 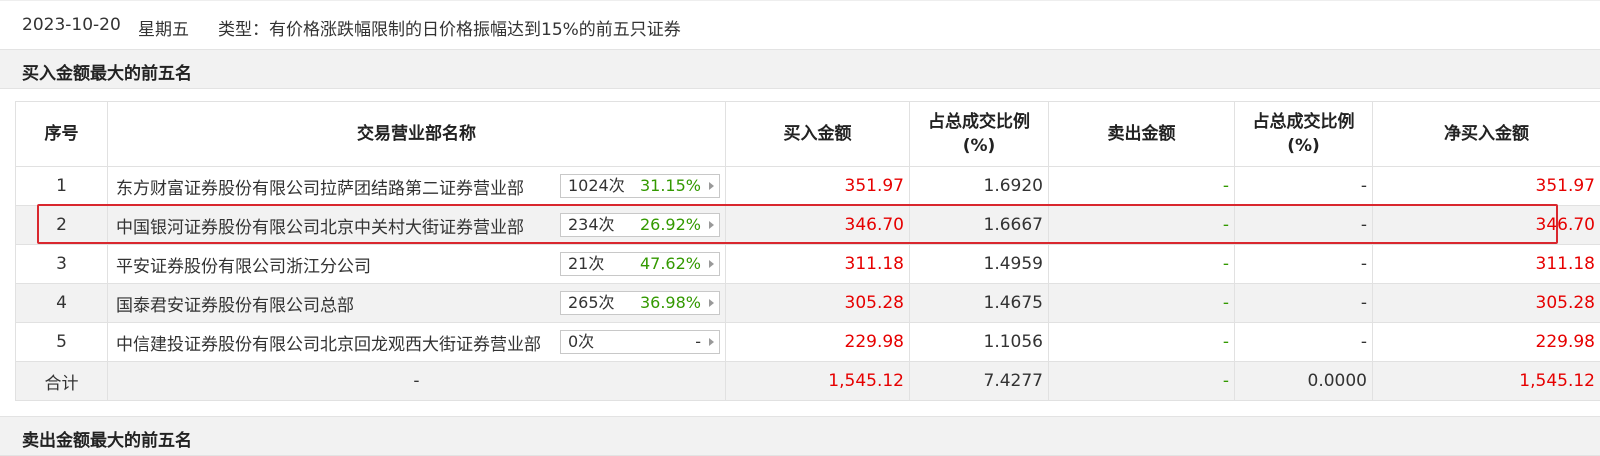 What do you see at coordinates (979, 342) in the screenshot?
I see `row-buy-ratio: 1.1056` at bounding box center [979, 342].